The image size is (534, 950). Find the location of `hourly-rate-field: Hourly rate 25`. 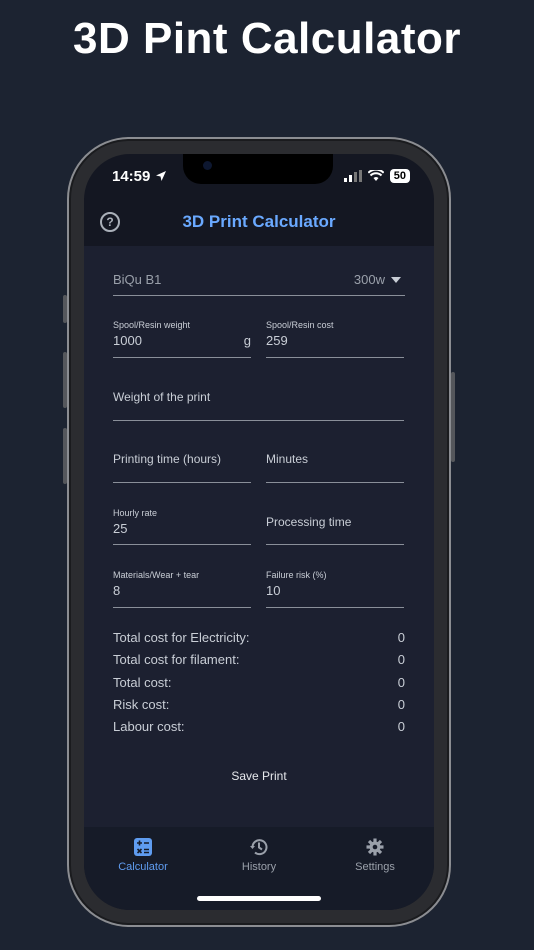

hourly-rate-field: Hourly rate 25 is located at coordinates (182, 526).